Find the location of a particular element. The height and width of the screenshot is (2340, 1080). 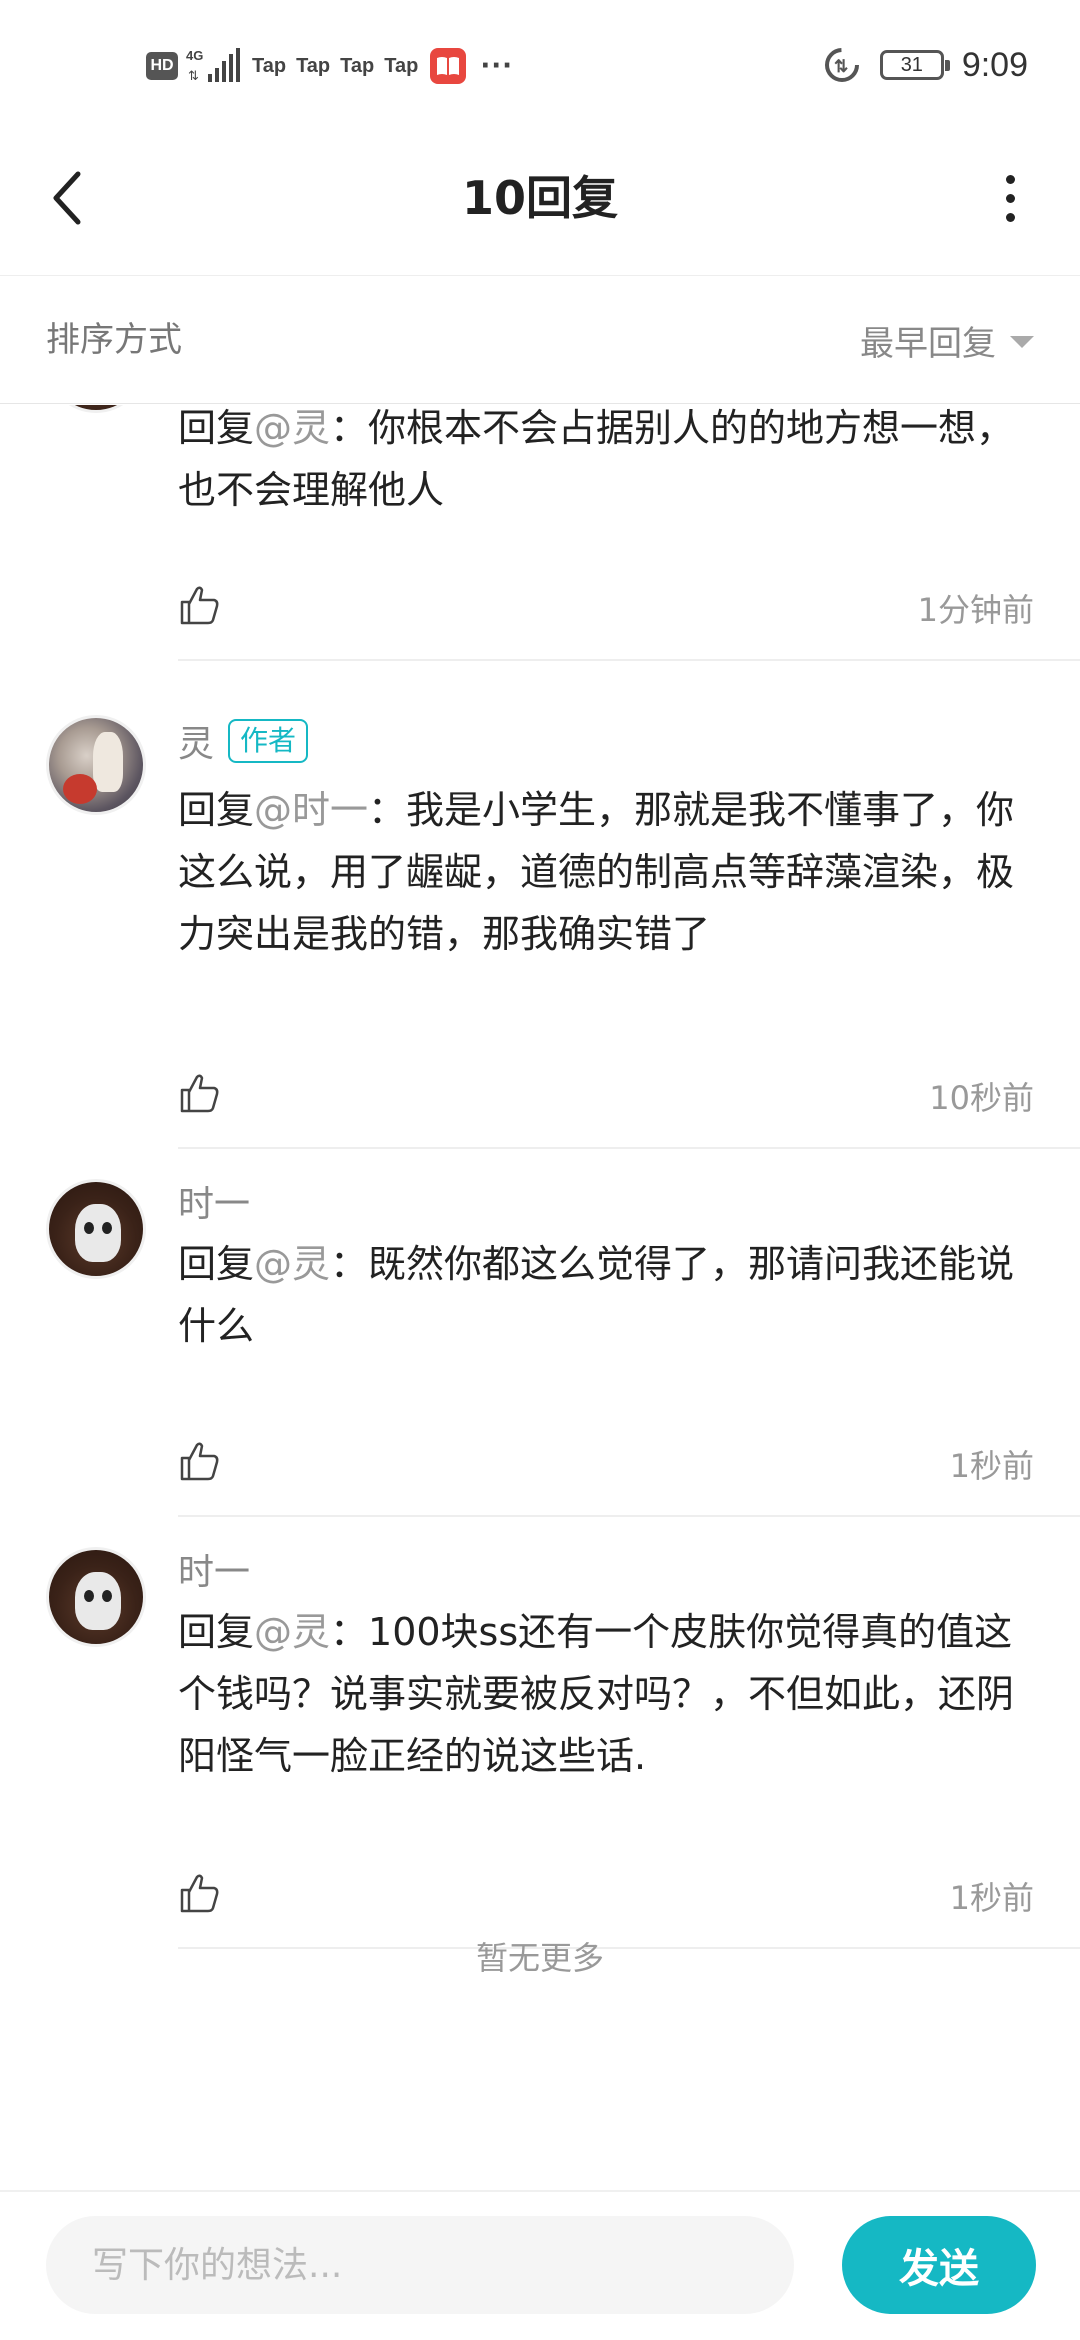

send-button: 发送 is located at coordinates (939, 2265).